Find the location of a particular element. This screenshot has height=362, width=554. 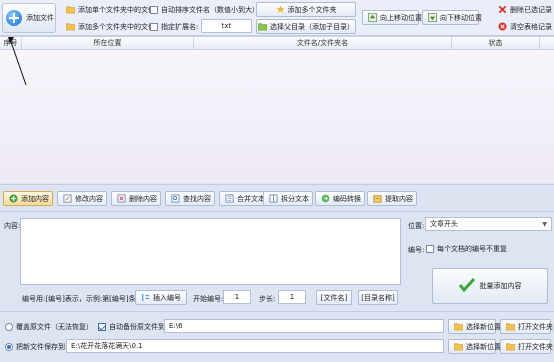

choose-backup-location-label: 选择新位置 is located at coordinates (483, 326).